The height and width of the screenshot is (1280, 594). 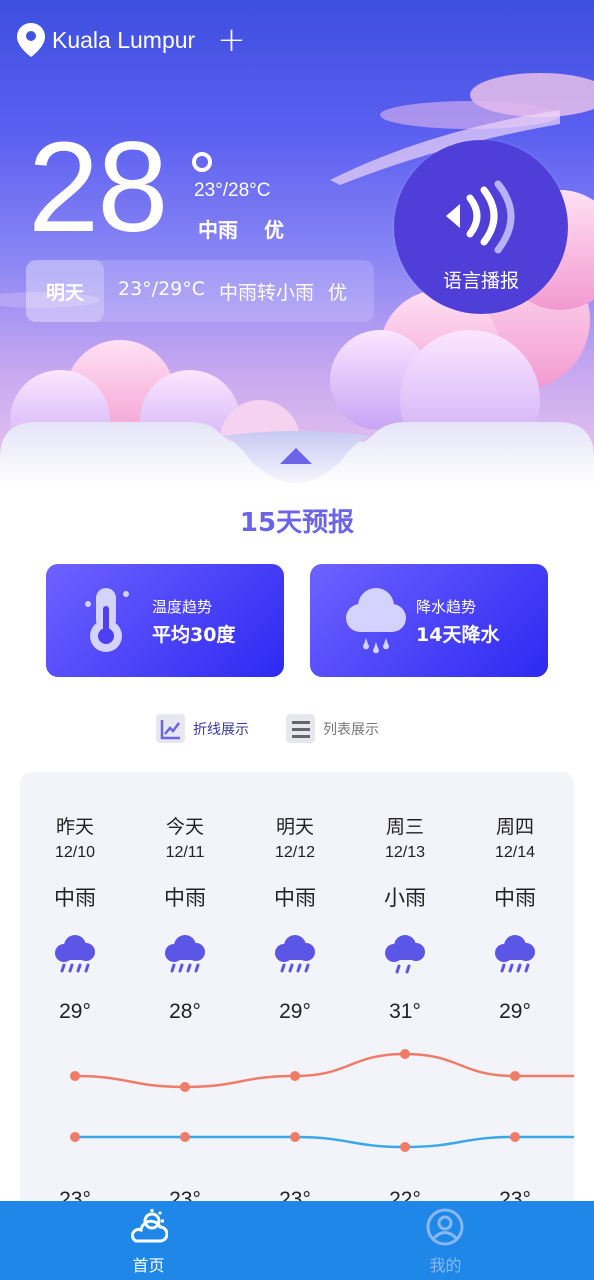 What do you see at coordinates (514, 827) in the screenshot?
I see `forecast-day-label: 周四` at bounding box center [514, 827].